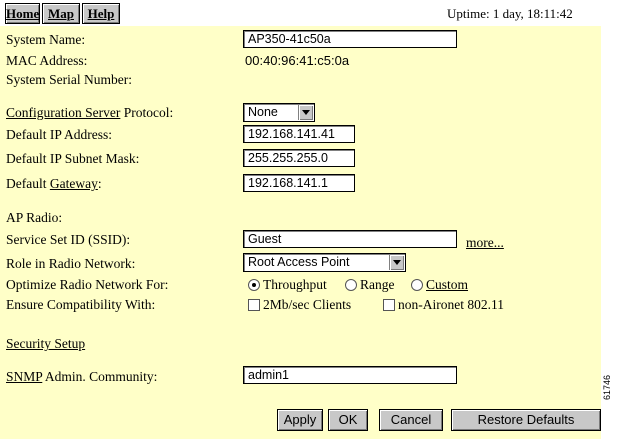 This screenshot has height=439, width=618. What do you see at coordinates (451, 304) in the screenshot?
I see `non-aironet-label: non-Aironet 802.11` at bounding box center [451, 304].